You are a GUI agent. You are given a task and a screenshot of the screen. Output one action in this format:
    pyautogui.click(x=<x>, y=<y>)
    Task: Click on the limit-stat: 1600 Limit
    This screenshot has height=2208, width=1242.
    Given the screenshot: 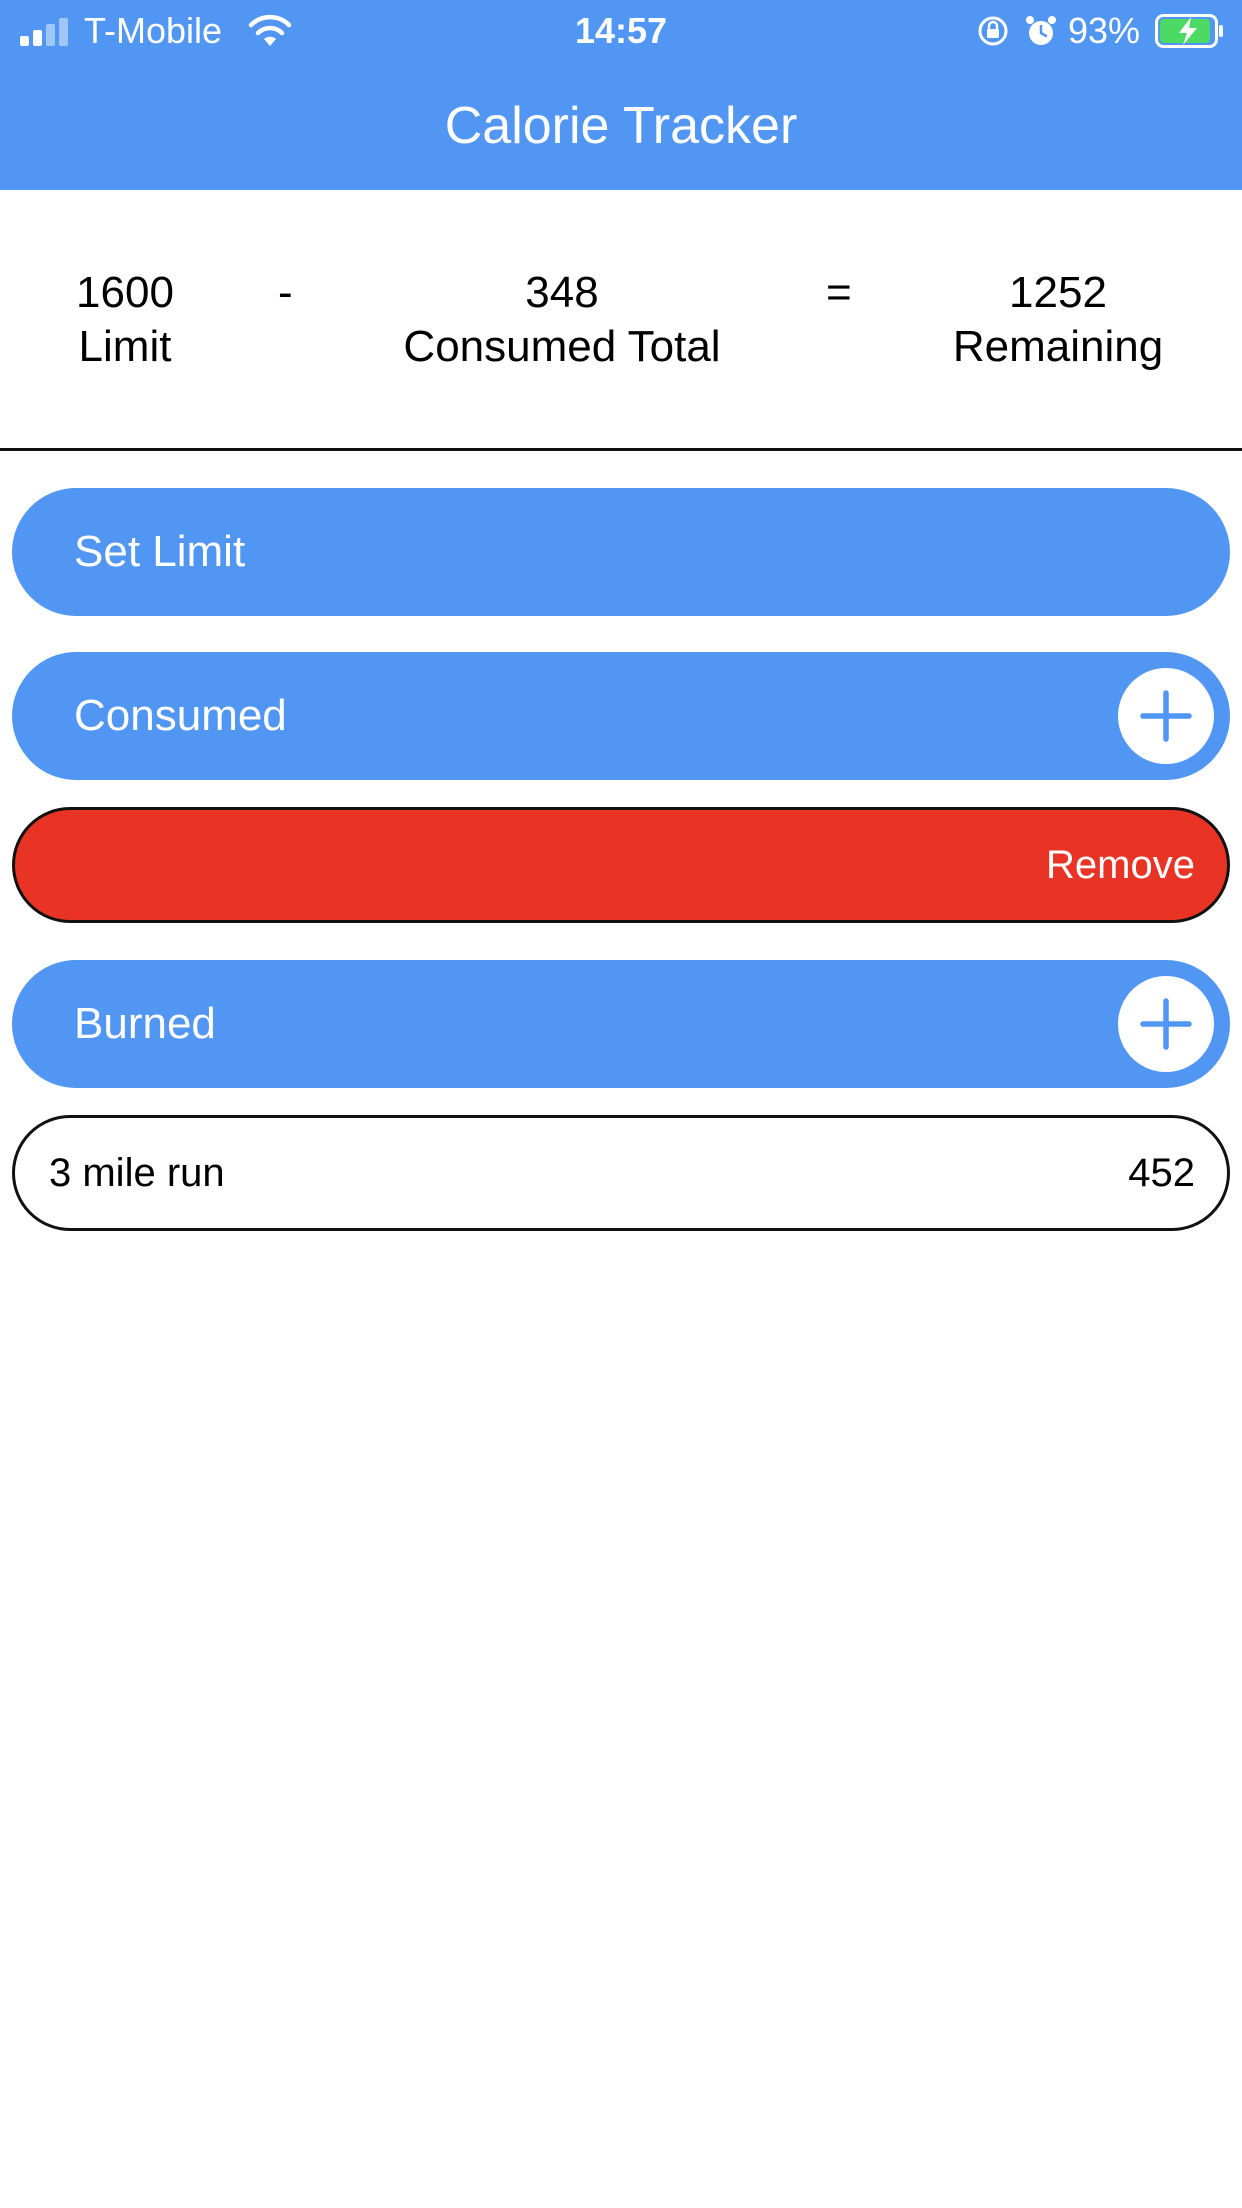 What is the action you would take?
    pyautogui.click(x=125, y=320)
    